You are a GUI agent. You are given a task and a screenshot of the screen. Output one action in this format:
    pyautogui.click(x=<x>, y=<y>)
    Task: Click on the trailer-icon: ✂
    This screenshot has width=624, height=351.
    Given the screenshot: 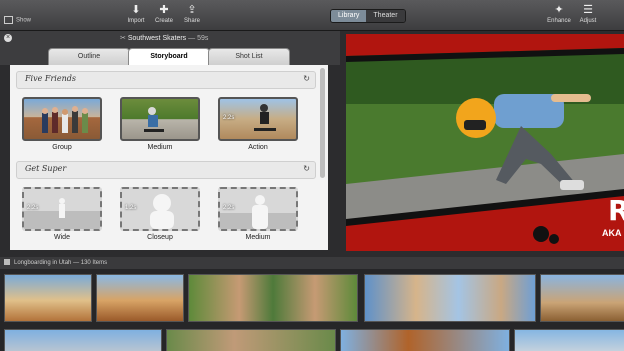 What is the action you would take?
    pyautogui.click(x=124, y=38)
    